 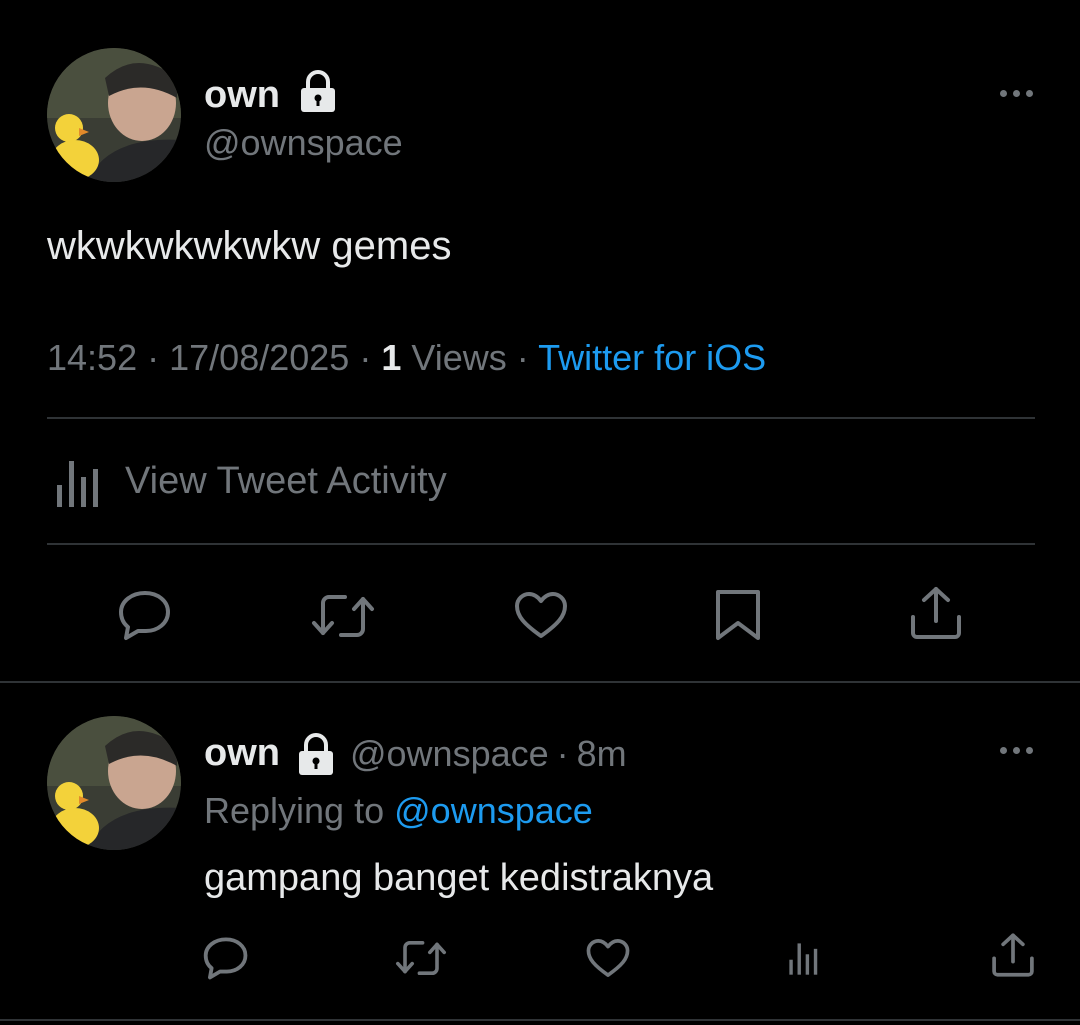 What do you see at coordinates (249, 246) in the screenshot?
I see `tweet-text: wkwkwkwkwkw gemes` at bounding box center [249, 246].